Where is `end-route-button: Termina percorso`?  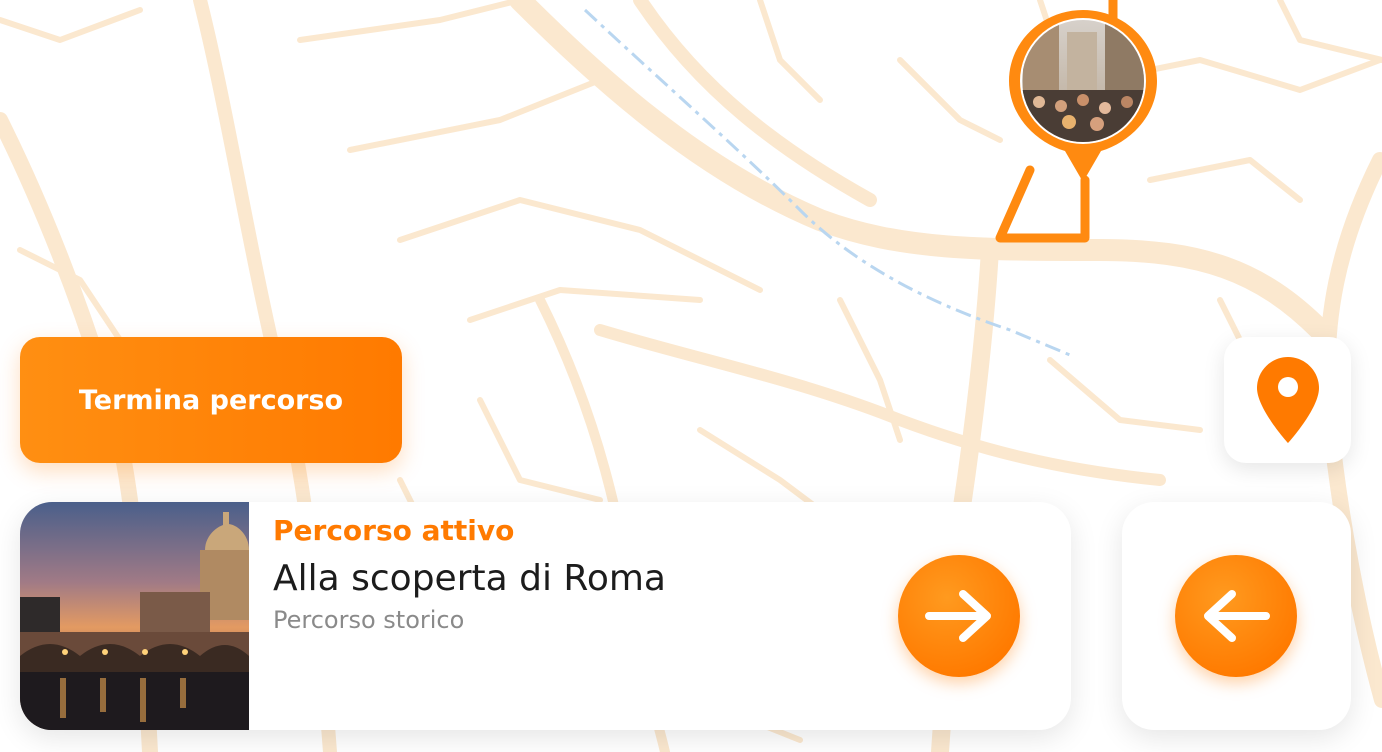 end-route-button: Termina percorso is located at coordinates (211, 400).